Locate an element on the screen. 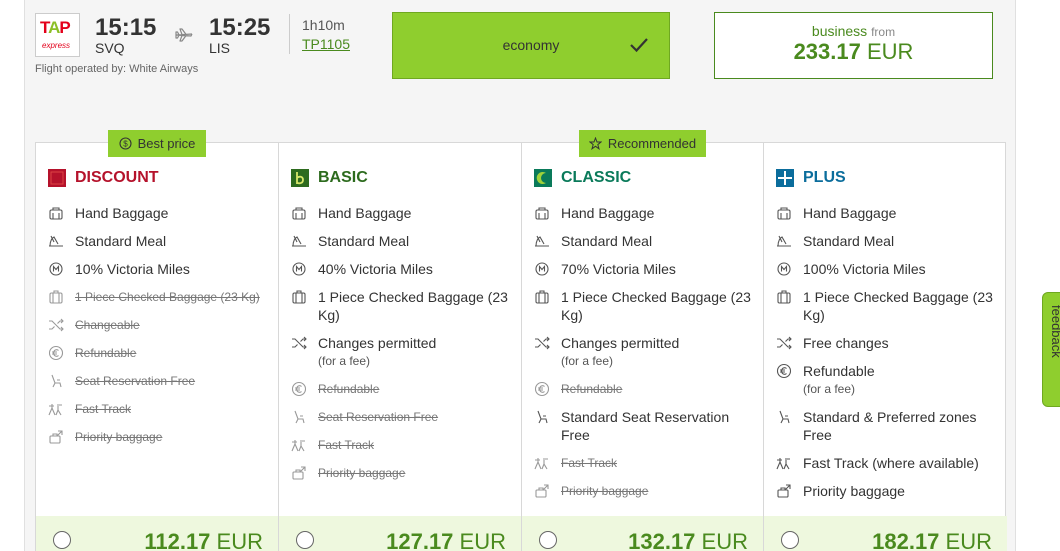 This screenshot has height=551, width=1060. fare-feature-text: 100% Victoria Miles is located at coordinates (864, 269).